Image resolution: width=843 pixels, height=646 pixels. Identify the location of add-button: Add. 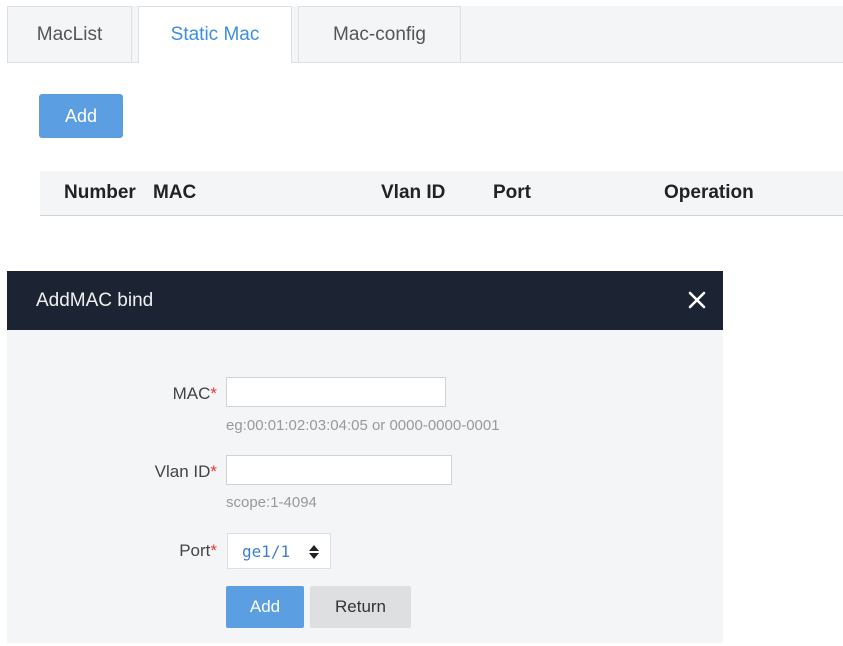
(81, 116).